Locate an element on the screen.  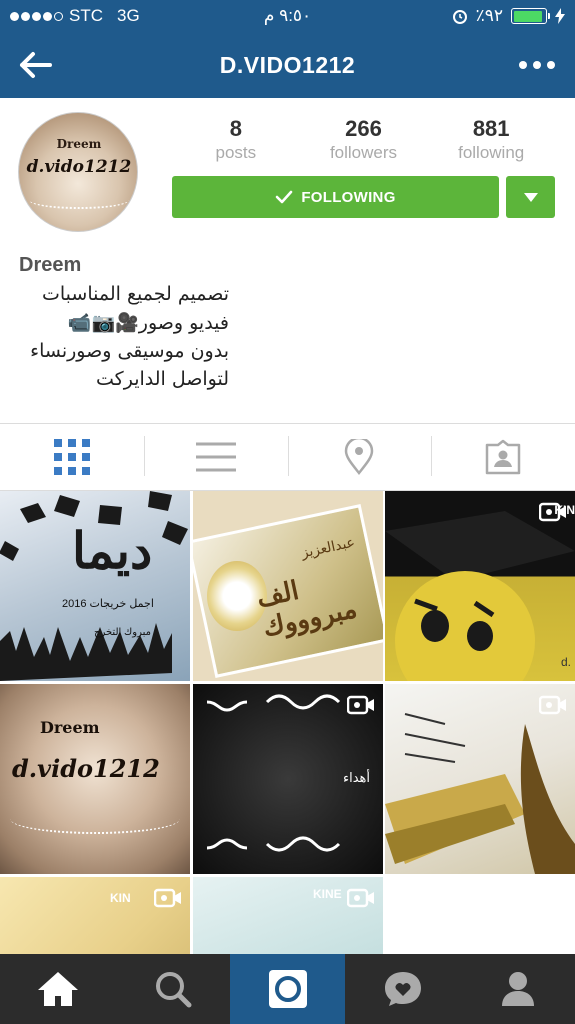
activity-heart-icon is located at coordinates (402, 989).